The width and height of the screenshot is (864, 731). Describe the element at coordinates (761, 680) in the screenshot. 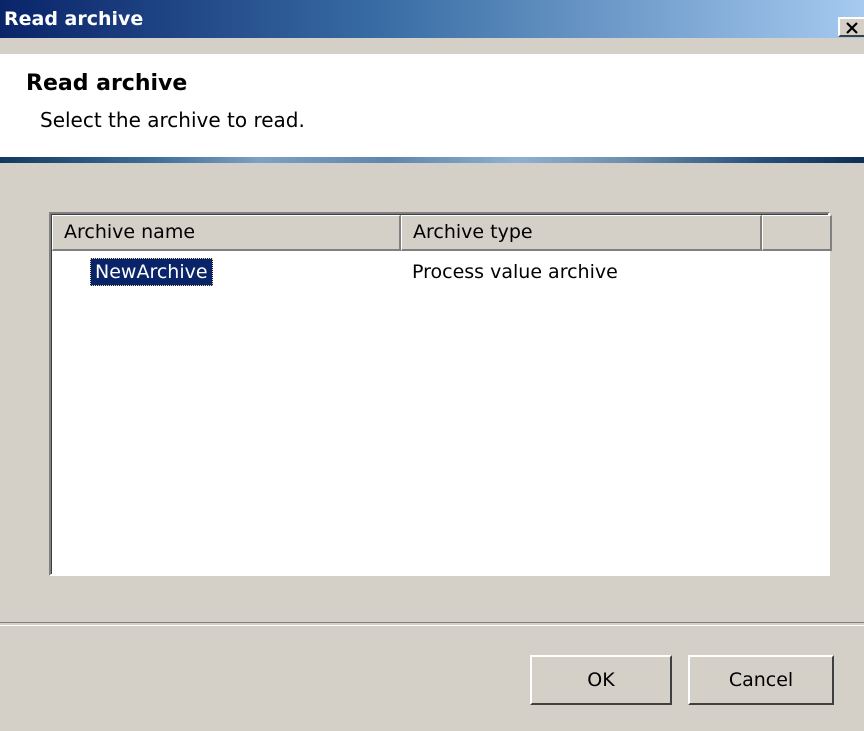

I see `cancel-button: Cancel` at that location.